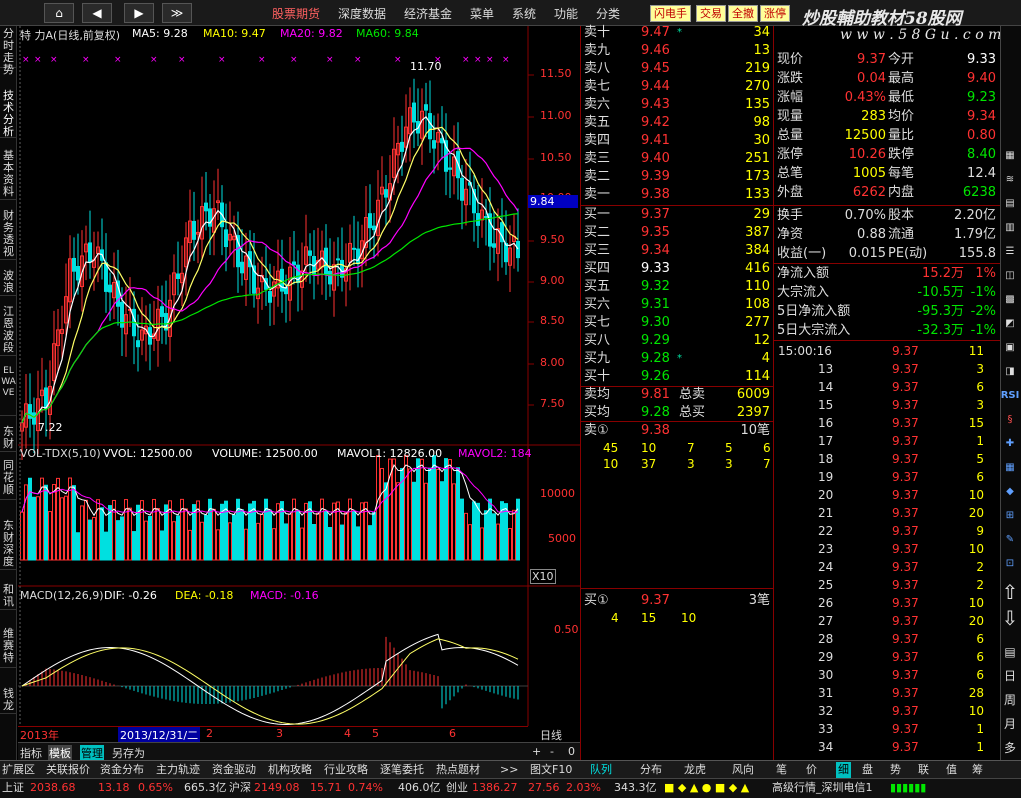 Image resolution: width=1021 pixels, height=798 pixels. What do you see at coordinates (428, 13) in the screenshot?
I see `menu-economy-funds: 经济基金` at bounding box center [428, 13].